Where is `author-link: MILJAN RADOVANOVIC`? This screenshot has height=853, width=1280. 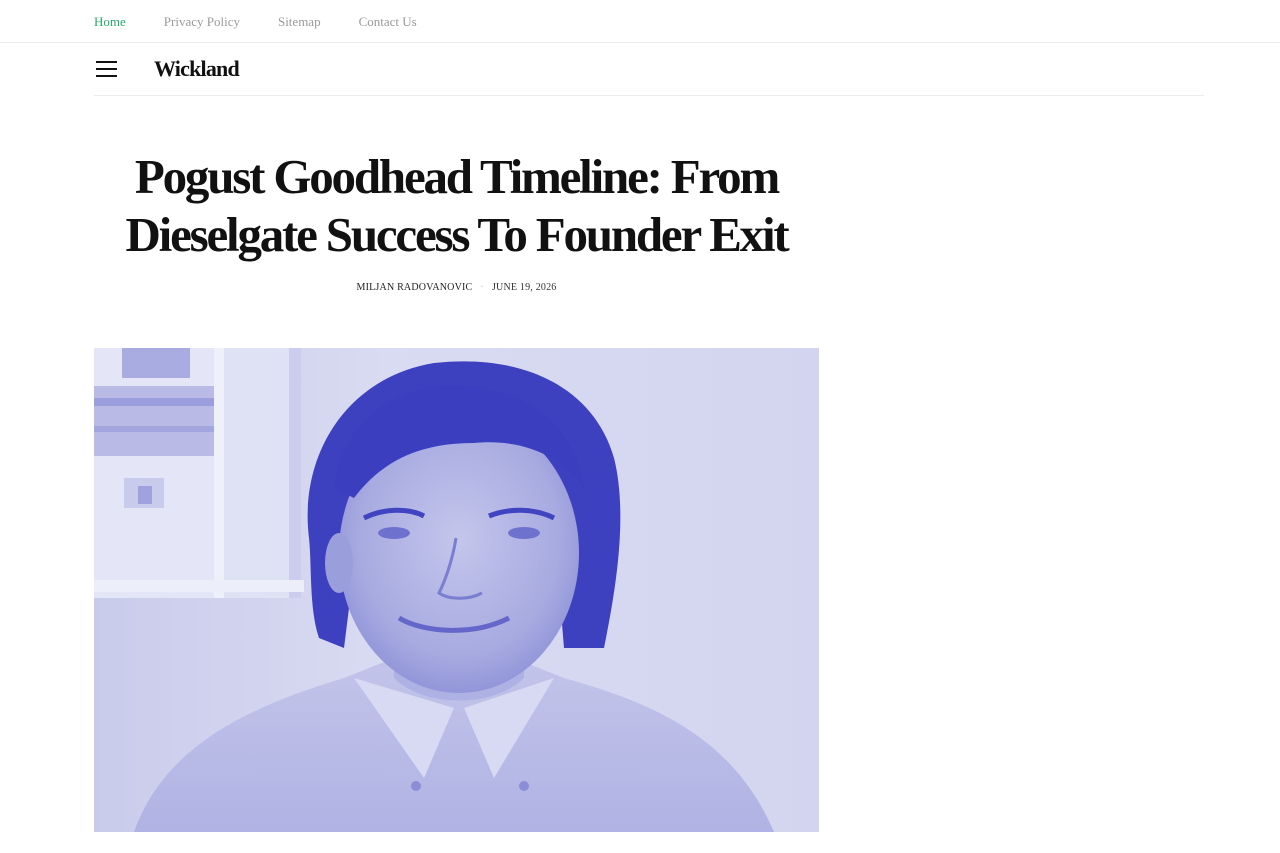 author-link: MILJAN RADOVANOVIC is located at coordinates (415, 287).